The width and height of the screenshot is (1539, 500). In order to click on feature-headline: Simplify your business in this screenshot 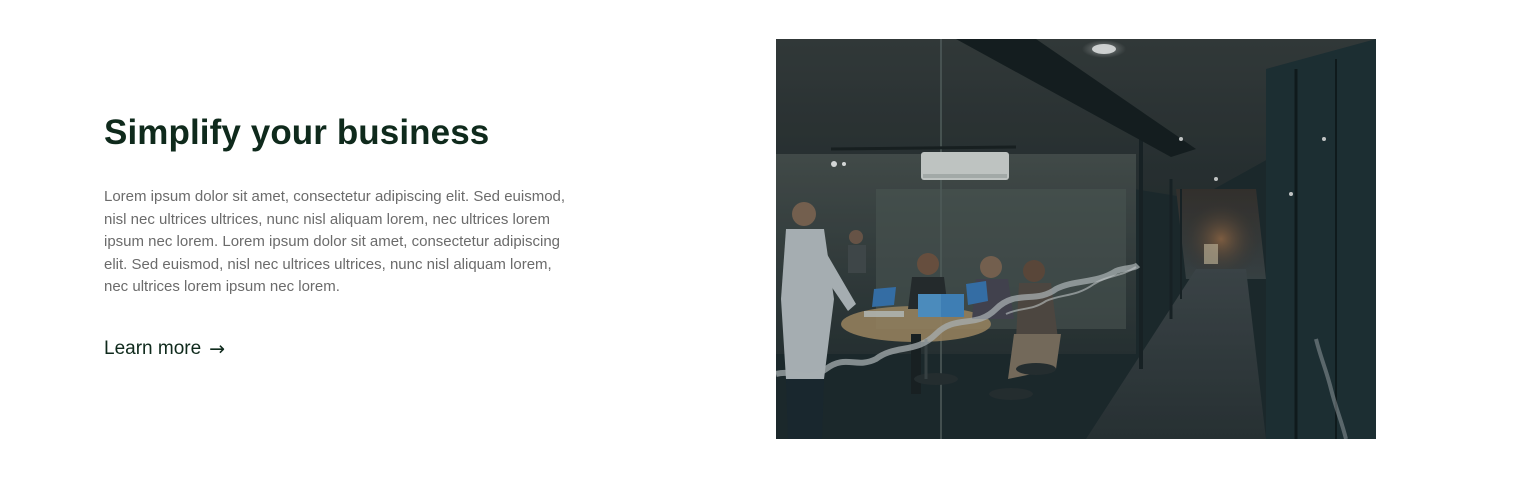, I will do `click(297, 132)`.